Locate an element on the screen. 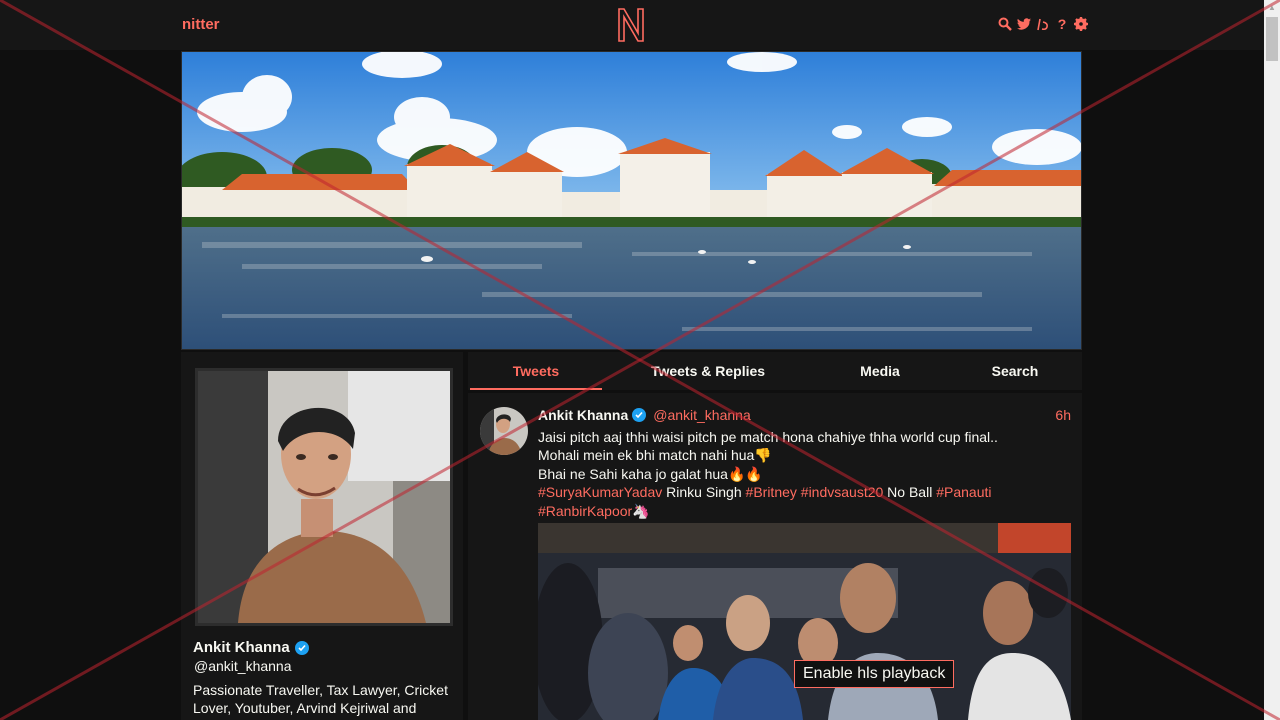 The height and width of the screenshot is (720, 1280). hashtag-link: #Panauti is located at coordinates (963, 492).